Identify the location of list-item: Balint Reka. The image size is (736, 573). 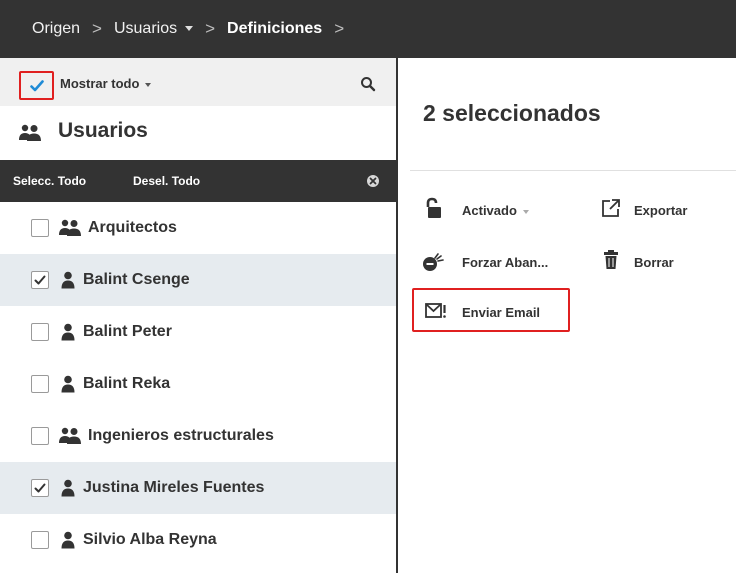
(198, 384).